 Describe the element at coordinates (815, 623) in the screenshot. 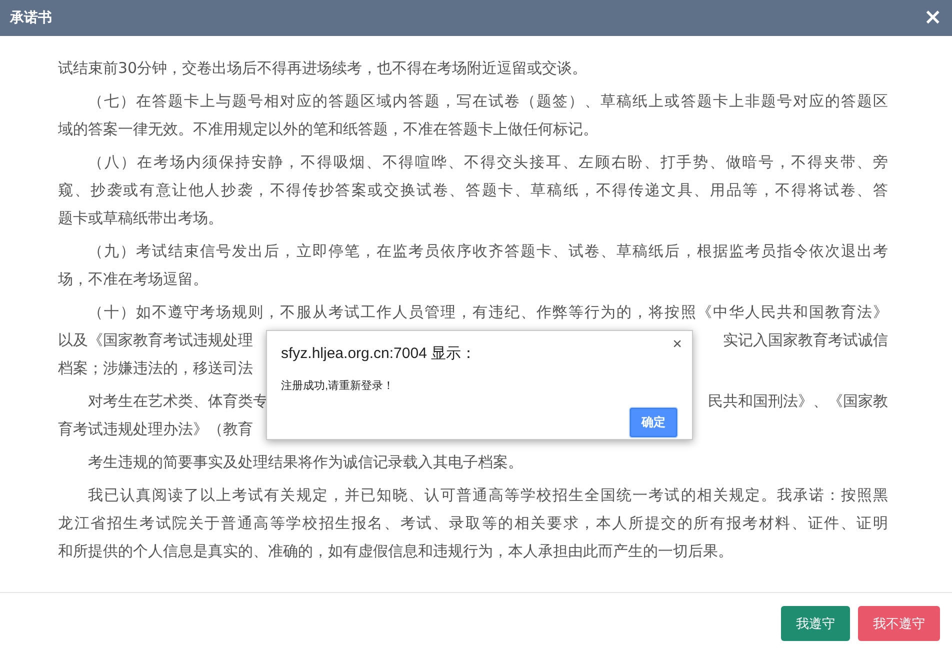

I see `accept-button: 我遵守` at that location.